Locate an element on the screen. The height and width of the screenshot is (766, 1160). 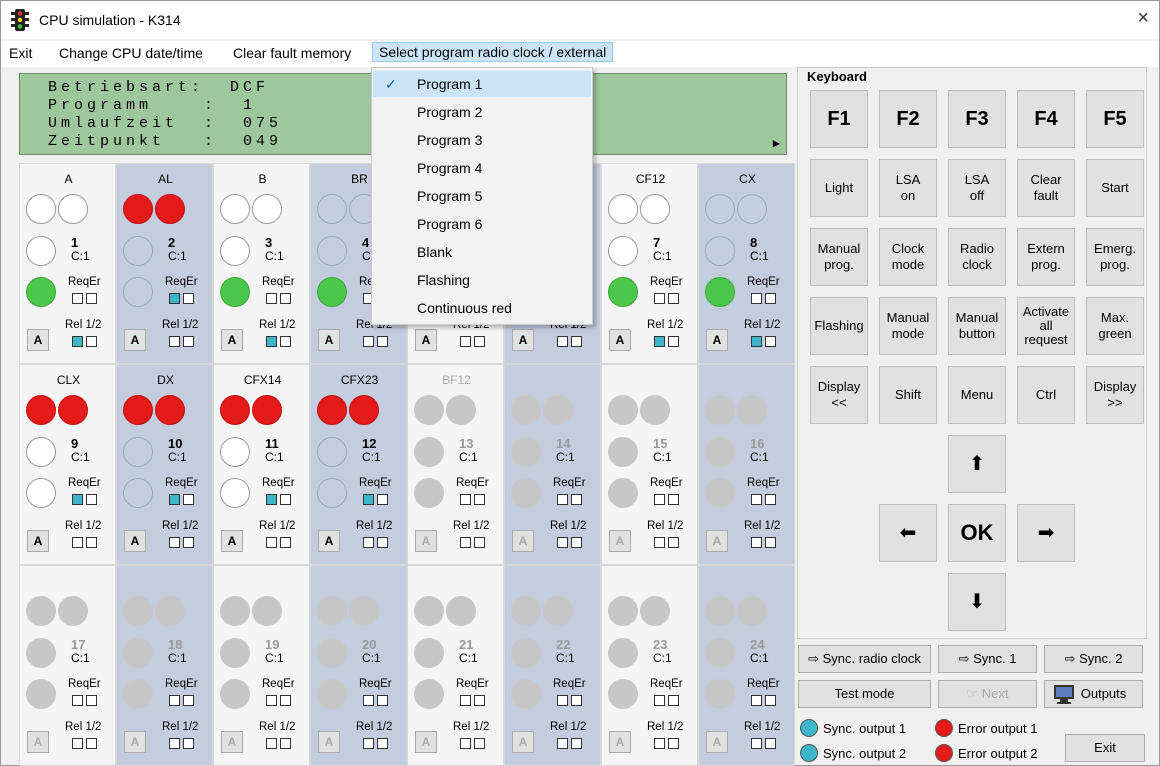
key-row4-2: Menu is located at coordinates (977, 395).